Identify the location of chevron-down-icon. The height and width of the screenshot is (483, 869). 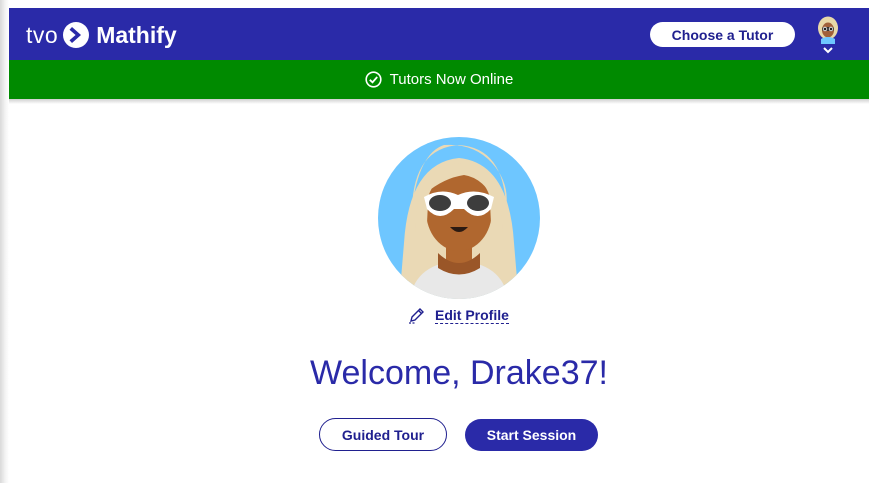
(828, 50).